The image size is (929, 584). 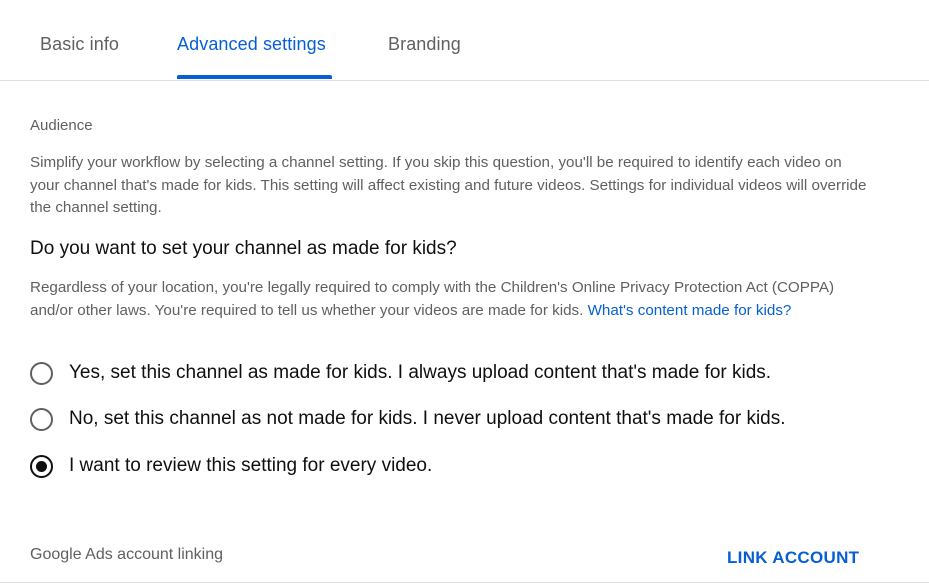 I want to click on tab-advanced-settings: Advanced settings, so click(x=251, y=44).